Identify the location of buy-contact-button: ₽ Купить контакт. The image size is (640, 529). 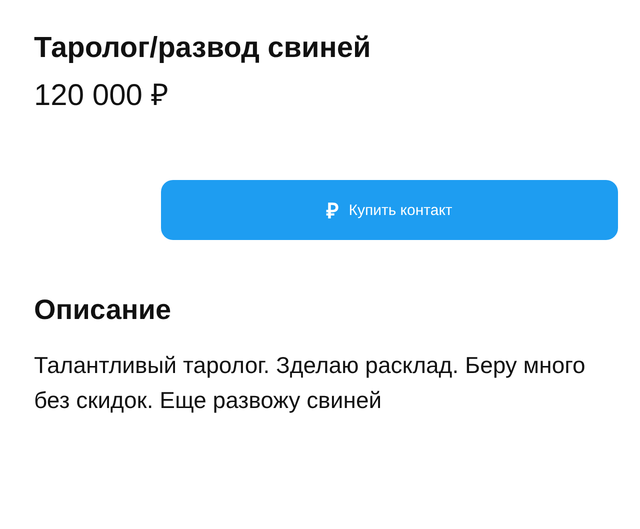
(389, 210).